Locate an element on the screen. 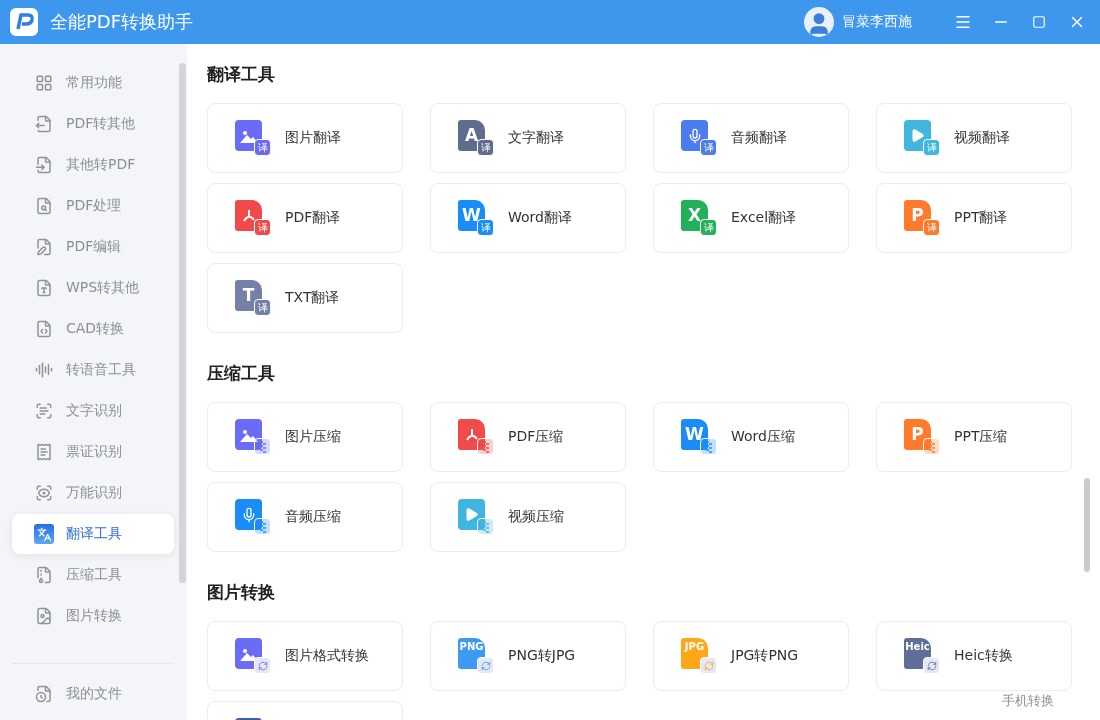 The image size is (1100, 720). section-title: 图片转换 is located at coordinates (241, 592).